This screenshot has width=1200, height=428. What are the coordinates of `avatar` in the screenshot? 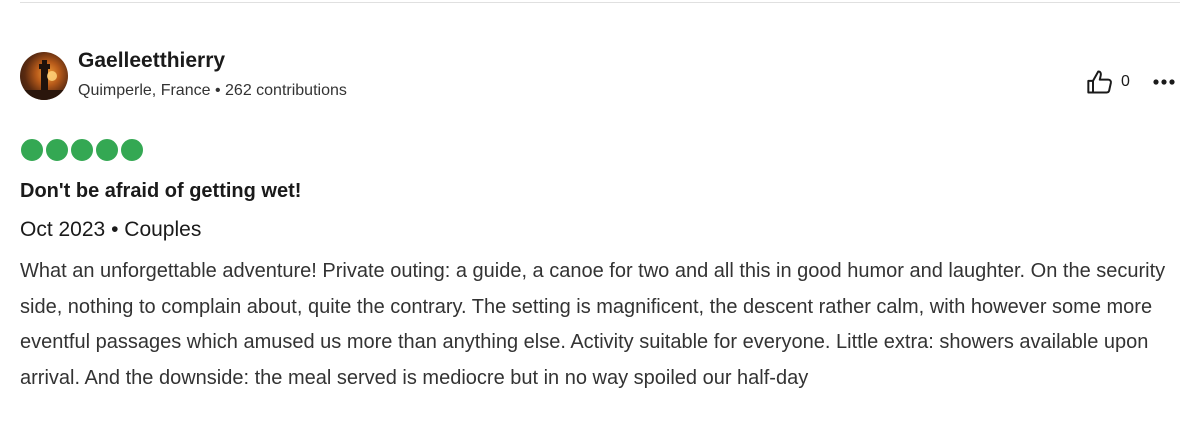 It's located at (44, 76).